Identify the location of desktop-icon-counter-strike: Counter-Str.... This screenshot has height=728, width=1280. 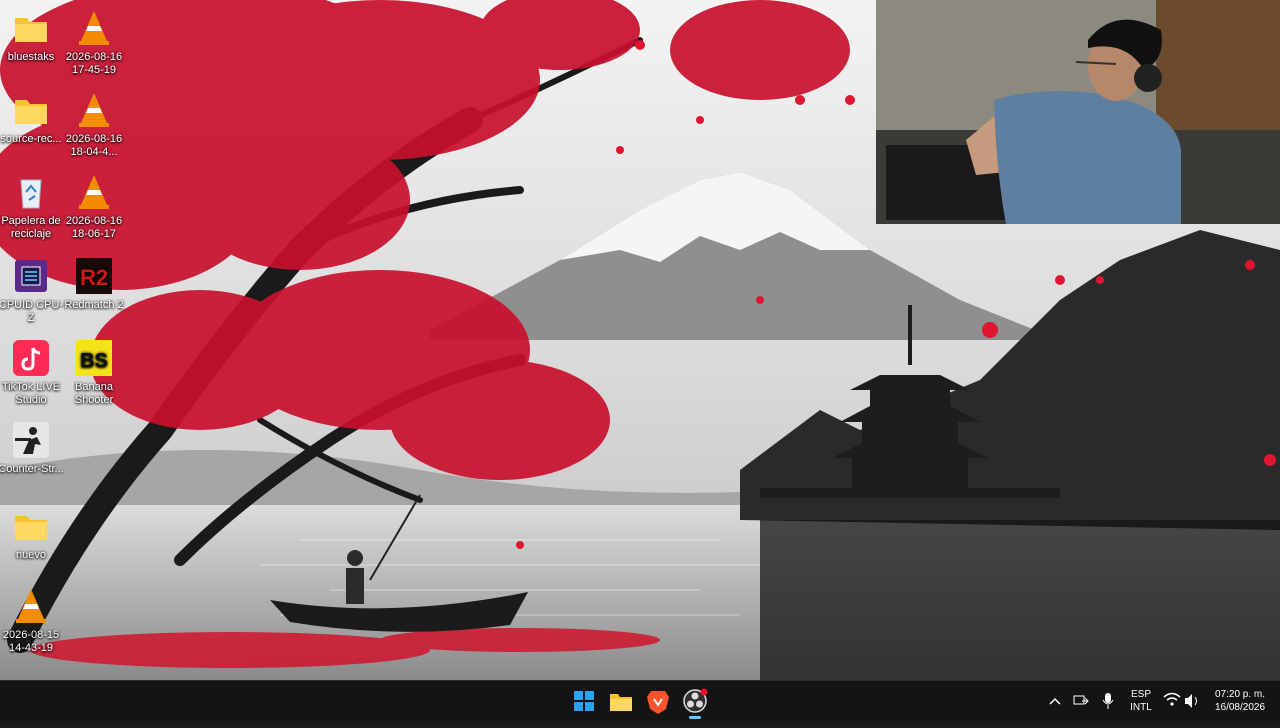
(32, 448).